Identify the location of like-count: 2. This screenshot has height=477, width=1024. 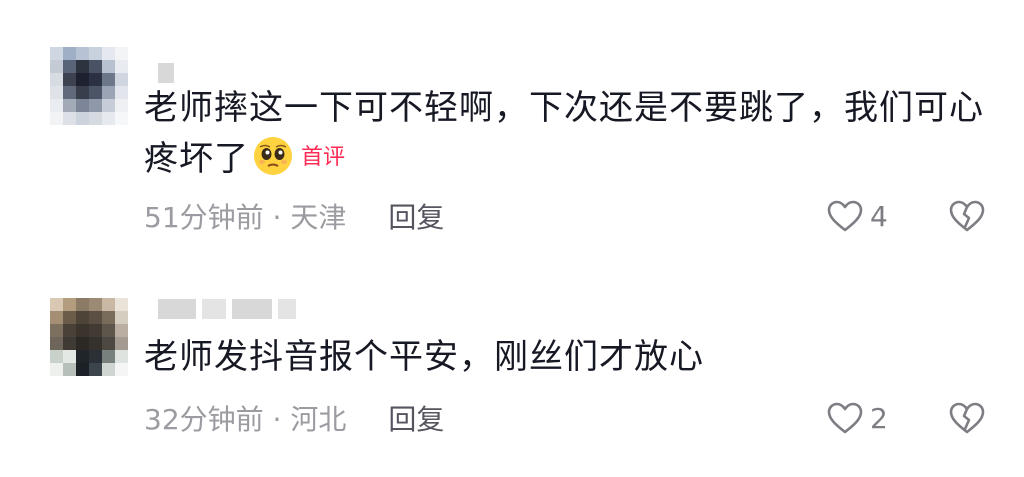
(879, 418).